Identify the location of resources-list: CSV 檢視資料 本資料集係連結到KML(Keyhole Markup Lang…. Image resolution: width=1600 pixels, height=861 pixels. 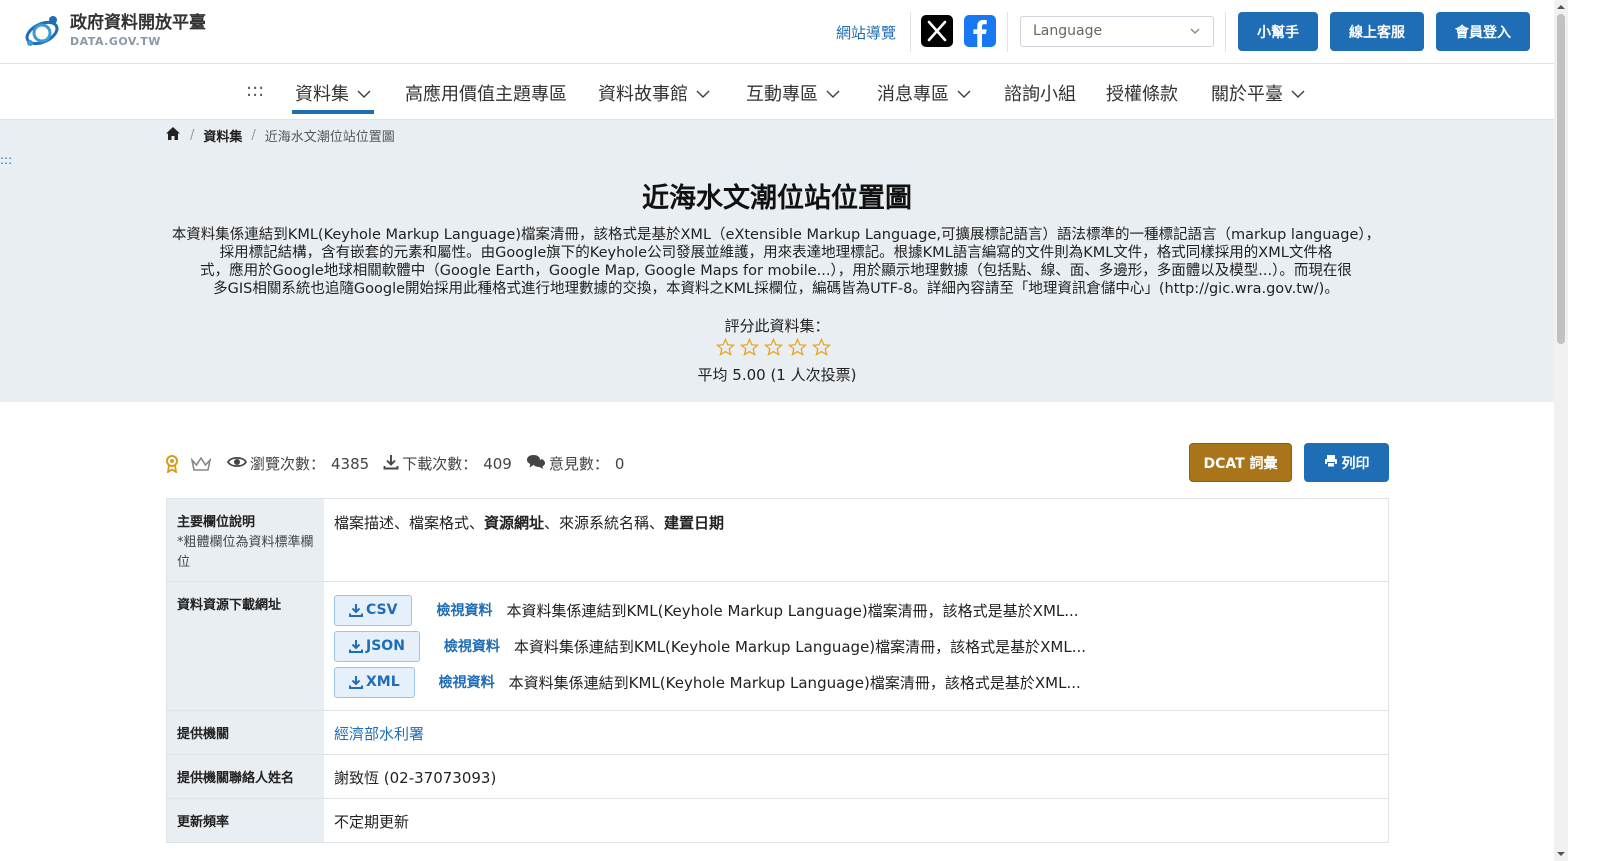
(856, 646).